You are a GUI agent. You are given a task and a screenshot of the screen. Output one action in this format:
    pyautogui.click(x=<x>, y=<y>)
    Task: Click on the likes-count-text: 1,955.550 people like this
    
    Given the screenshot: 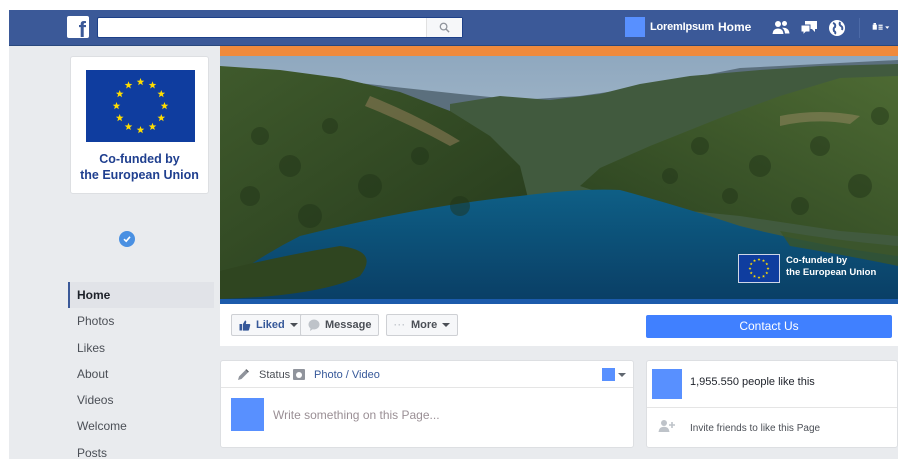 What is the action you would take?
    pyautogui.click(x=752, y=382)
    